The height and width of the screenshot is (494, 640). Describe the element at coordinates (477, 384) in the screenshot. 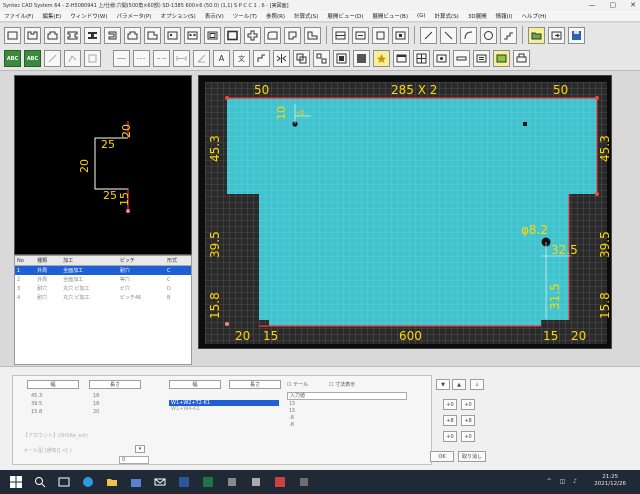

I see `move-bottom-button: ↓` at that location.